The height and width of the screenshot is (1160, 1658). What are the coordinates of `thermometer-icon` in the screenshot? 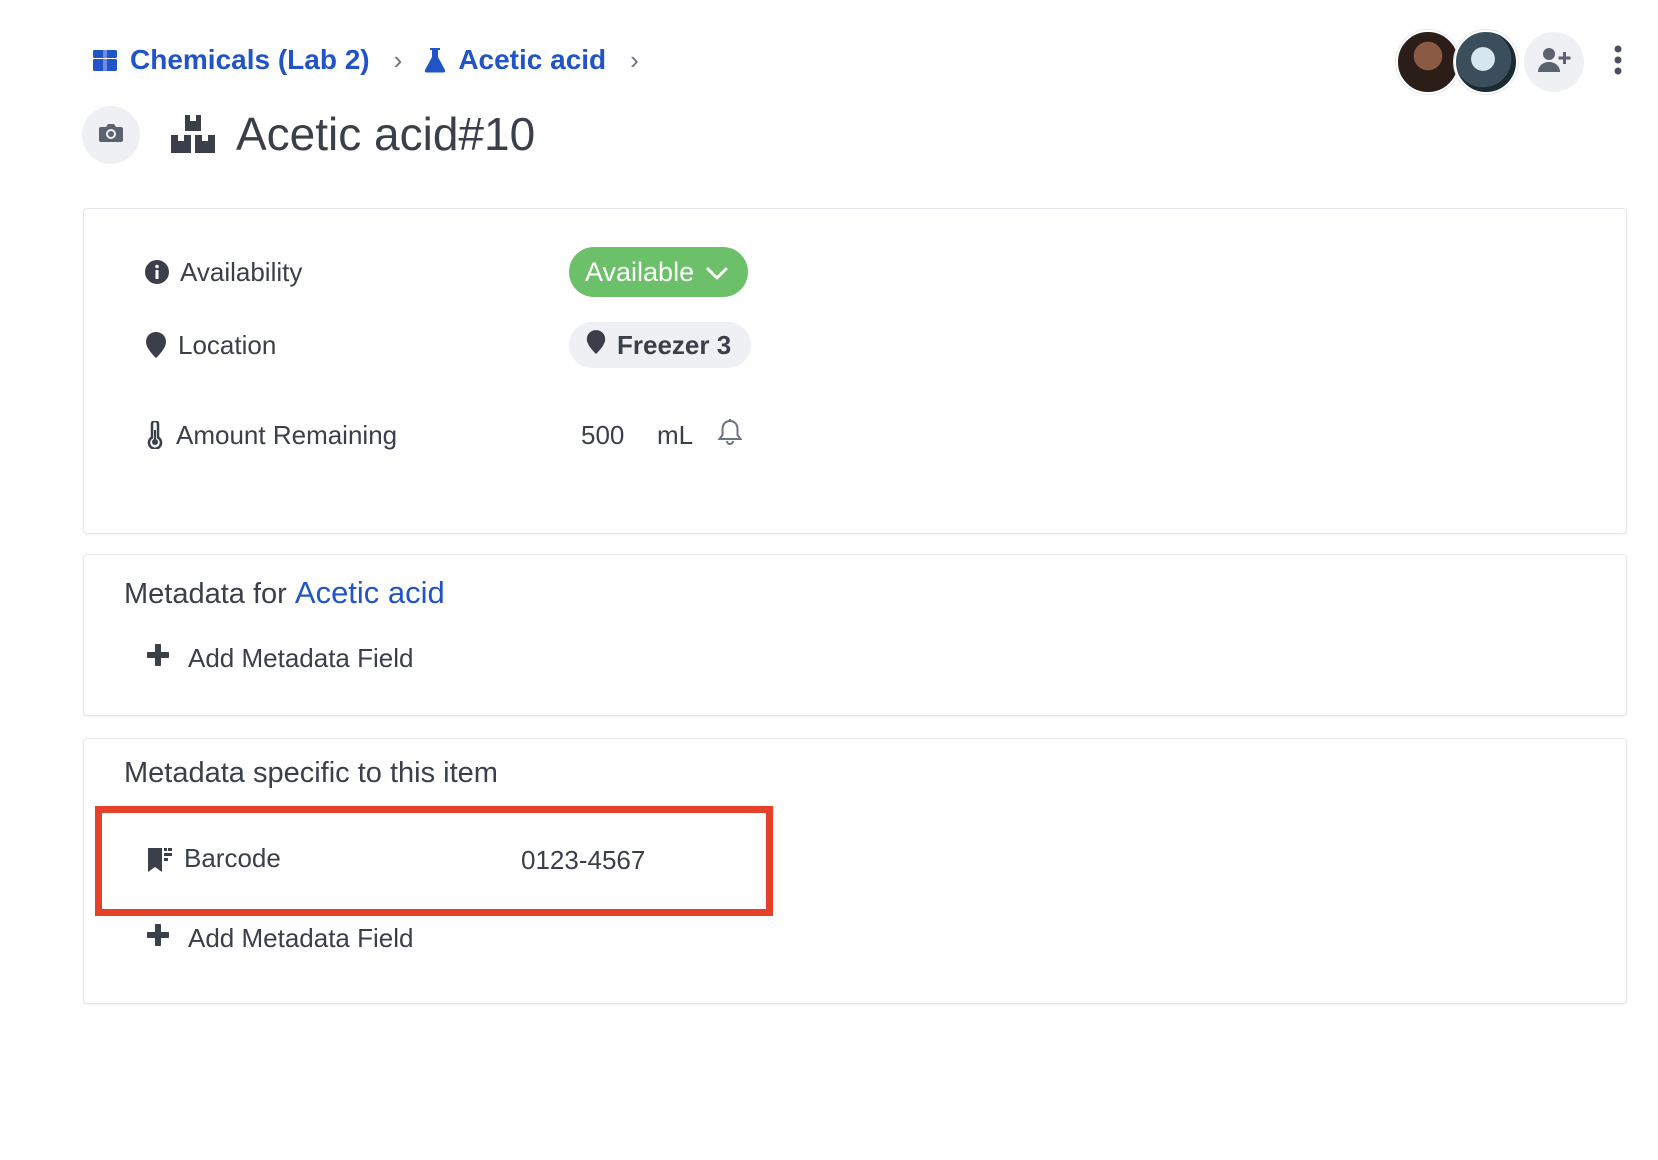 It's located at (155, 435).